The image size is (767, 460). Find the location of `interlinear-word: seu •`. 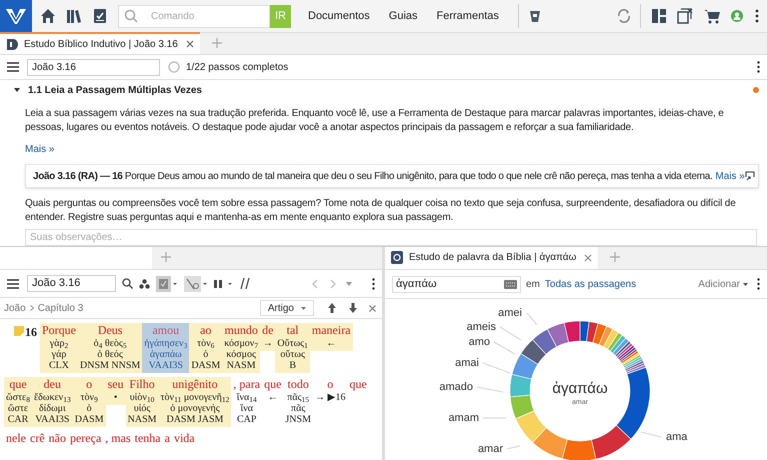

interlinear-word: seu • is located at coordinates (116, 391).